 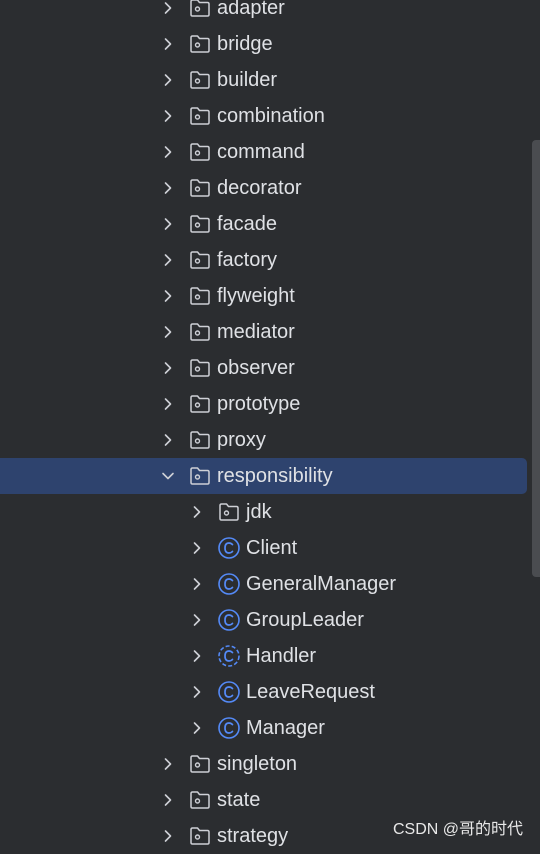 I want to click on tree-node-decorator: decorator, so click(x=263, y=188).